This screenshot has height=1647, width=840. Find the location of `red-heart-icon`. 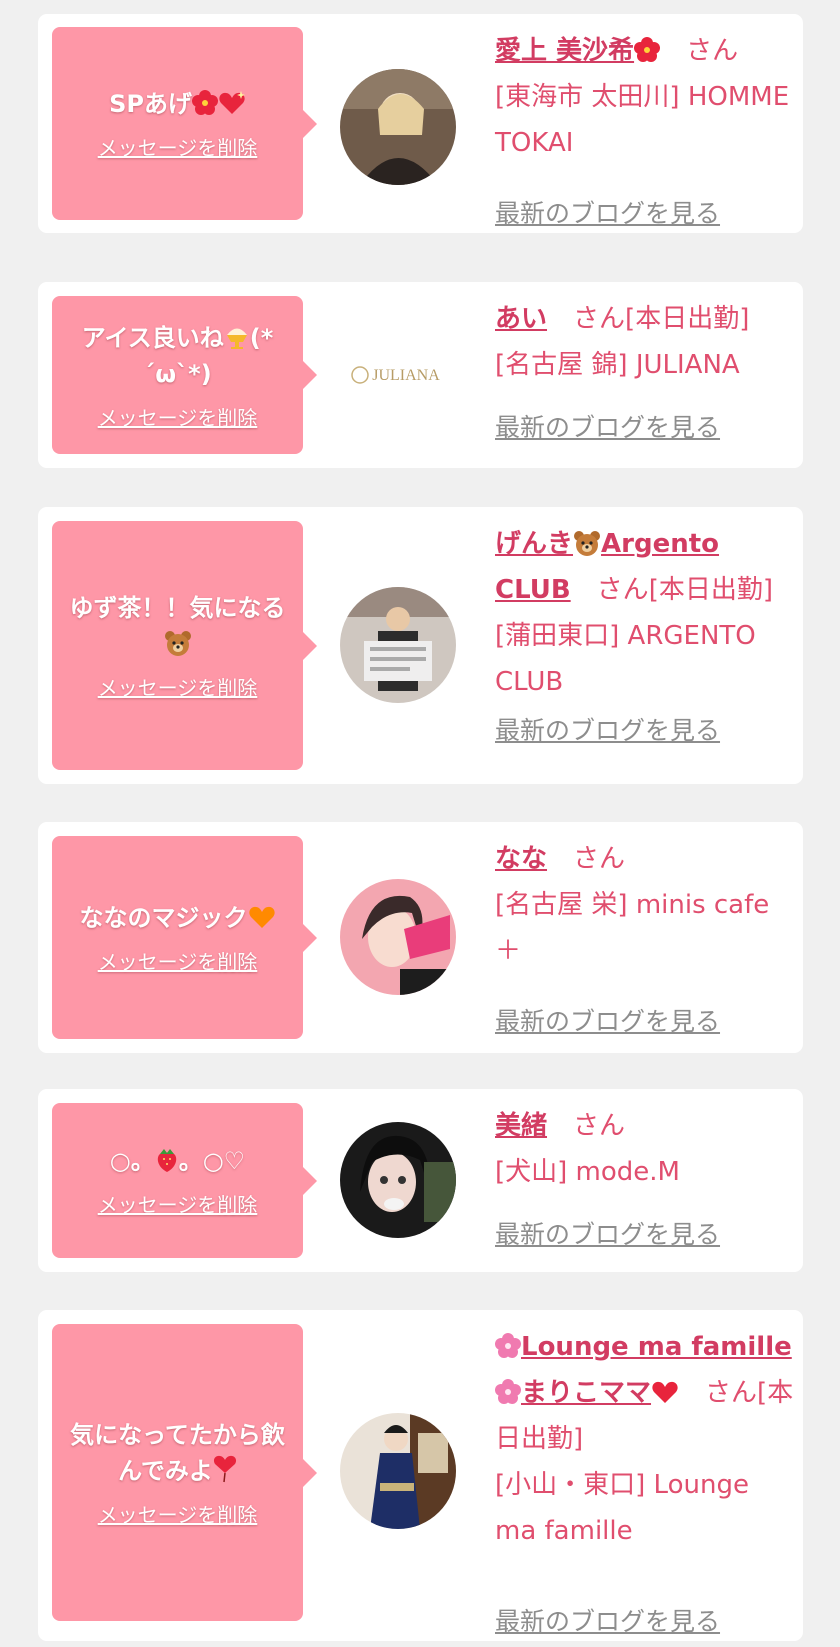

red-heart-icon is located at coordinates (665, 1392).